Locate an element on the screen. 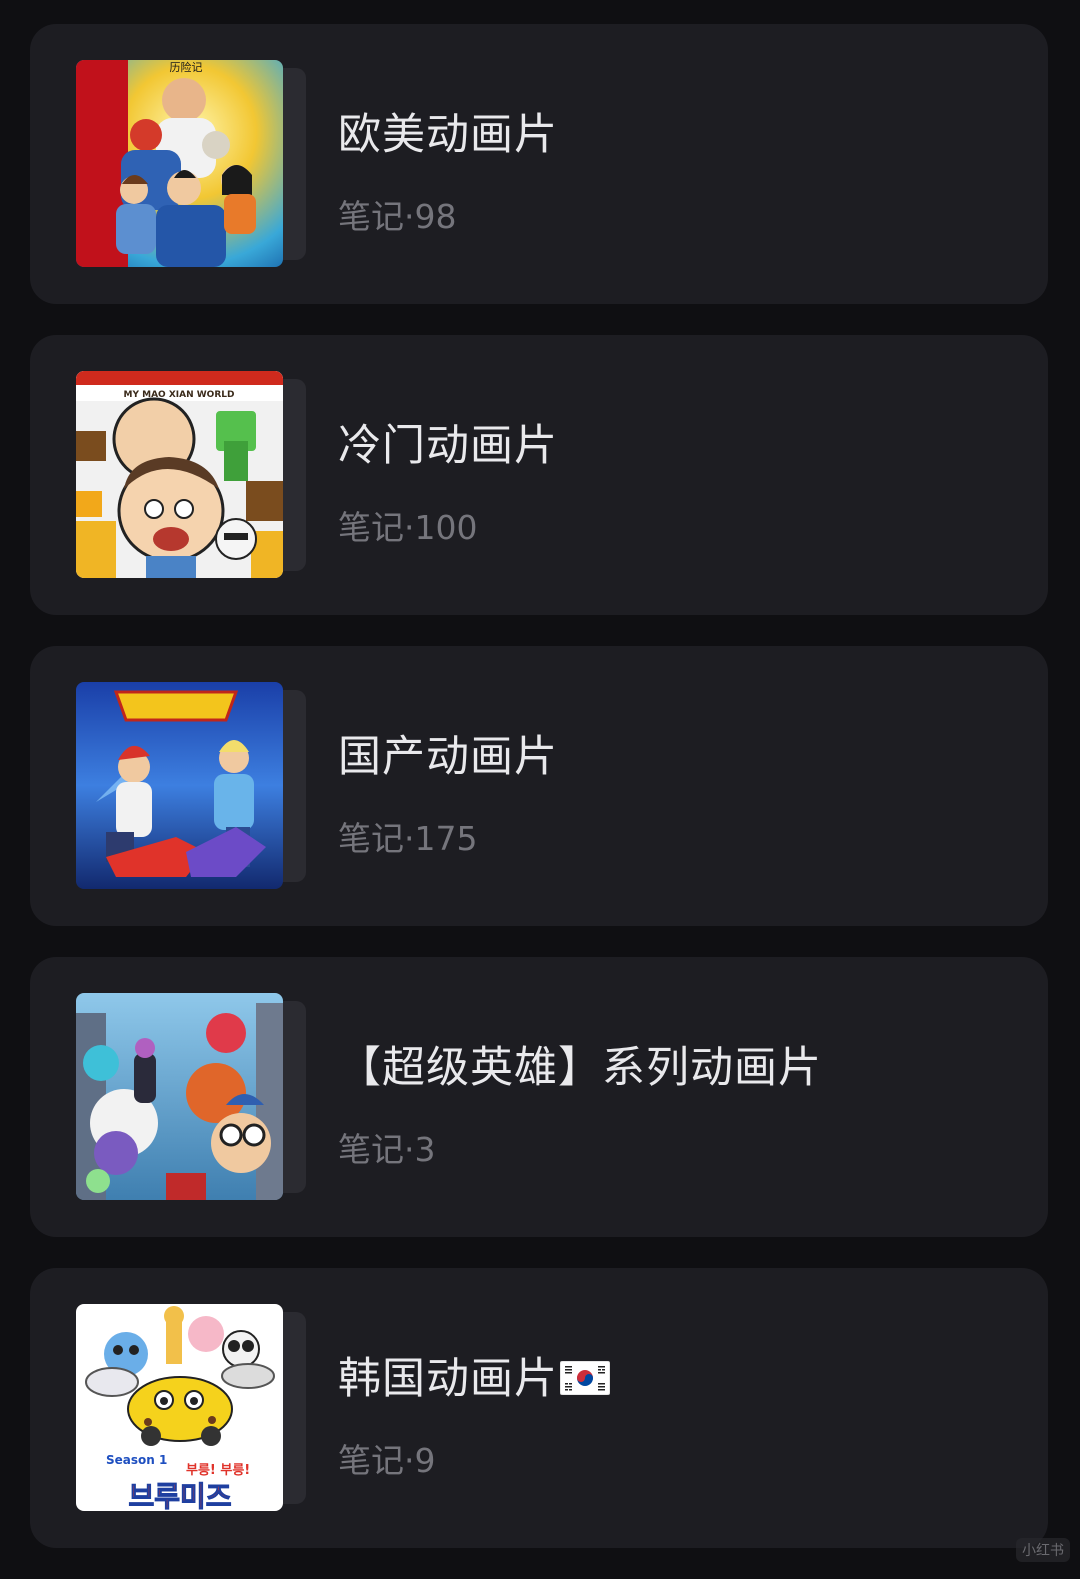  collection-note-count: 笔记·100 is located at coordinates (408, 527).